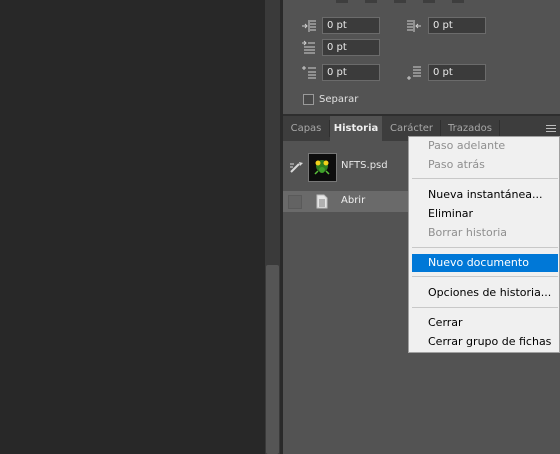  I want to click on menu-item-paso-atras: Paso atrás, so click(485, 165).